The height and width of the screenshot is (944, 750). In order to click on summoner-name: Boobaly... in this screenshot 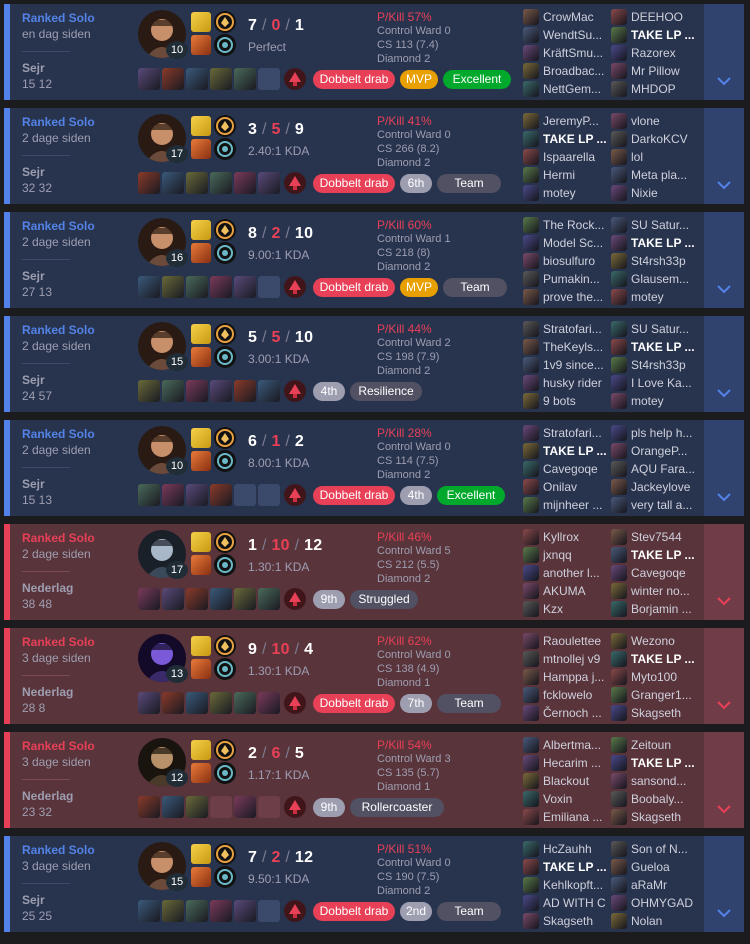, I will do `click(664, 799)`.